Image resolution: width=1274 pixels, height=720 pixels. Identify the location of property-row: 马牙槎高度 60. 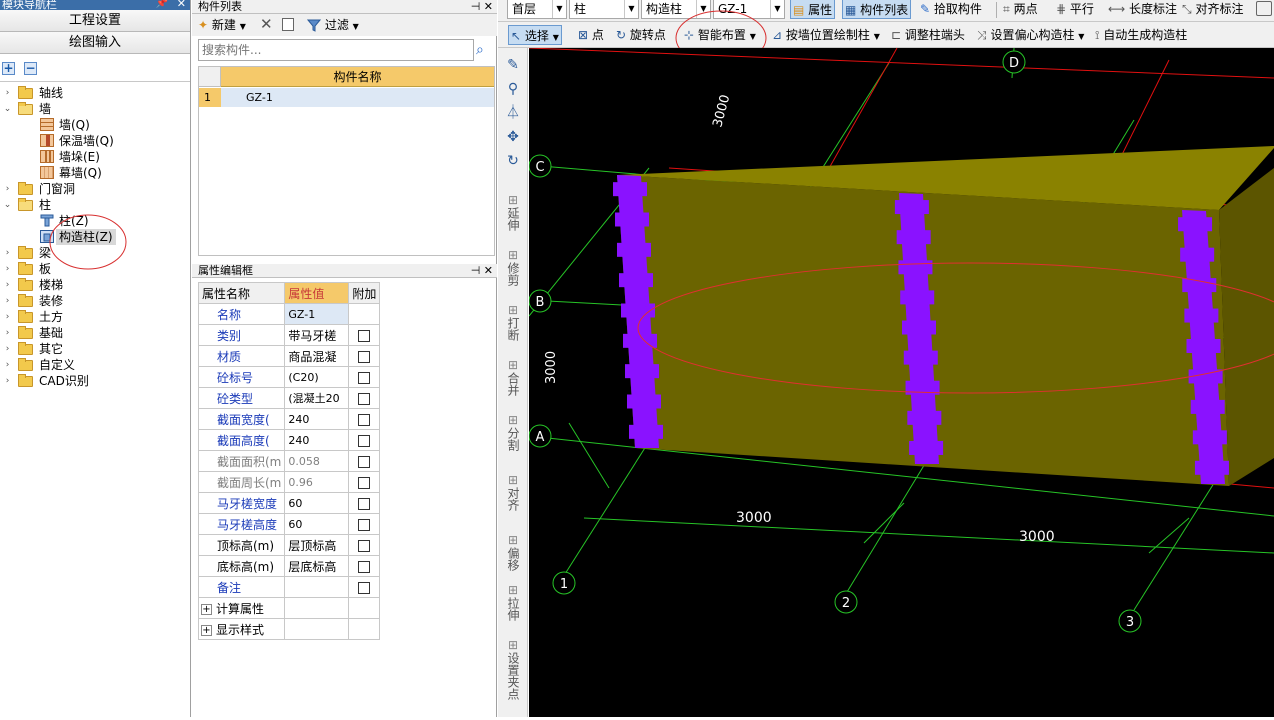
(289, 524).